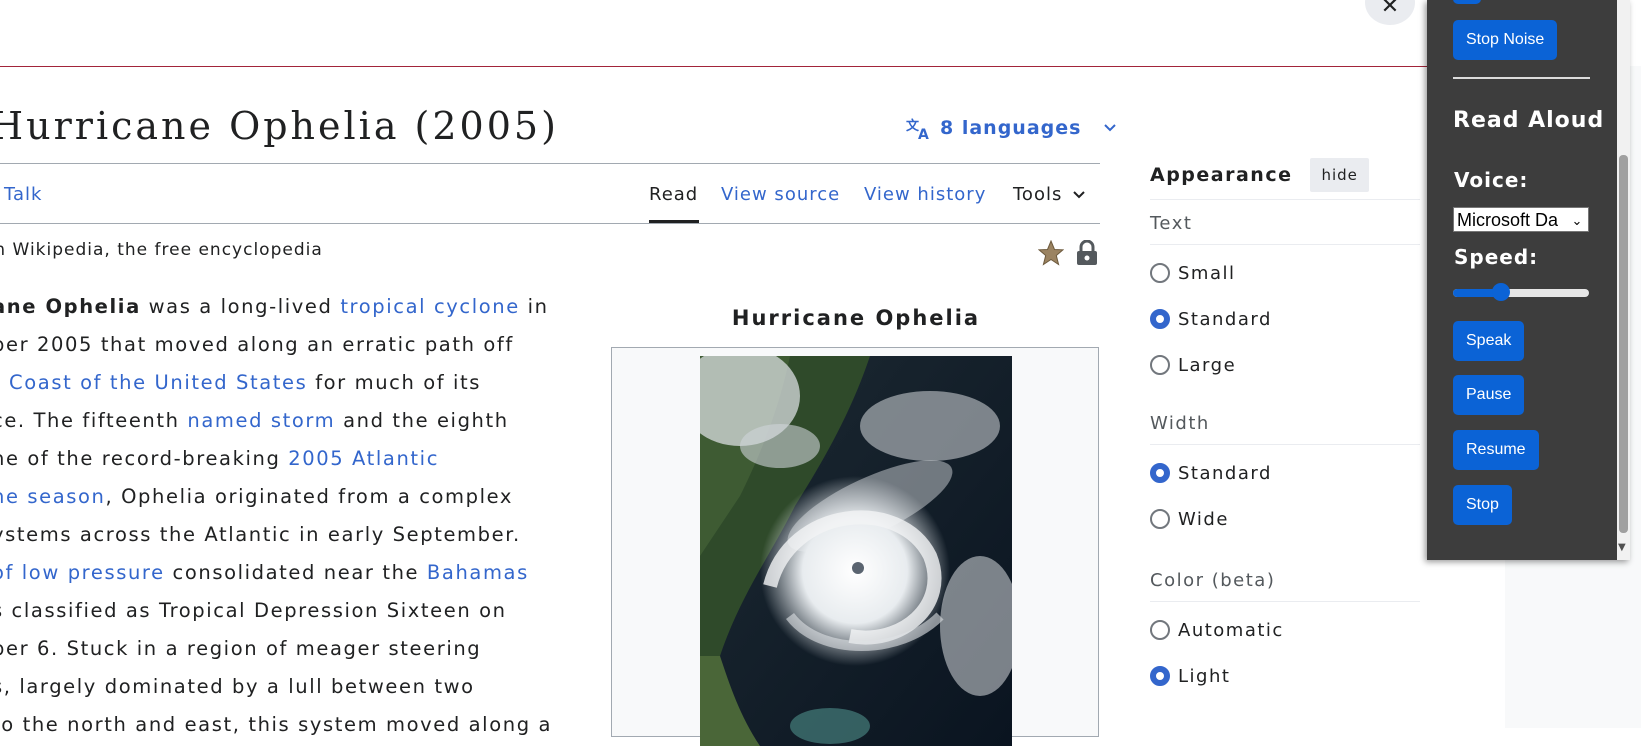 Image resolution: width=1641 pixels, height=746 pixels. Describe the element at coordinates (478, 572) in the screenshot. I see `article-link: Bahamas` at that location.